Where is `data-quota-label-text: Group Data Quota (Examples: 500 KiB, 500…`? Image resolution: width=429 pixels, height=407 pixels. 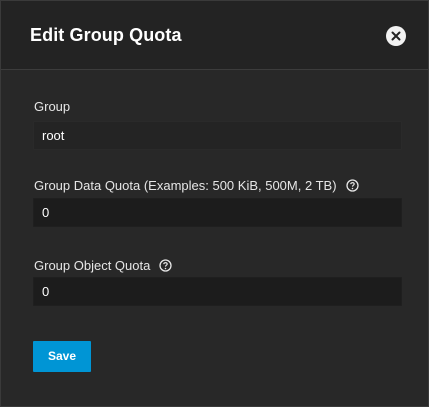
data-quota-label-text: Group Data Quota (Examples: 500 KiB, 500… is located at coordinates (185, 185).